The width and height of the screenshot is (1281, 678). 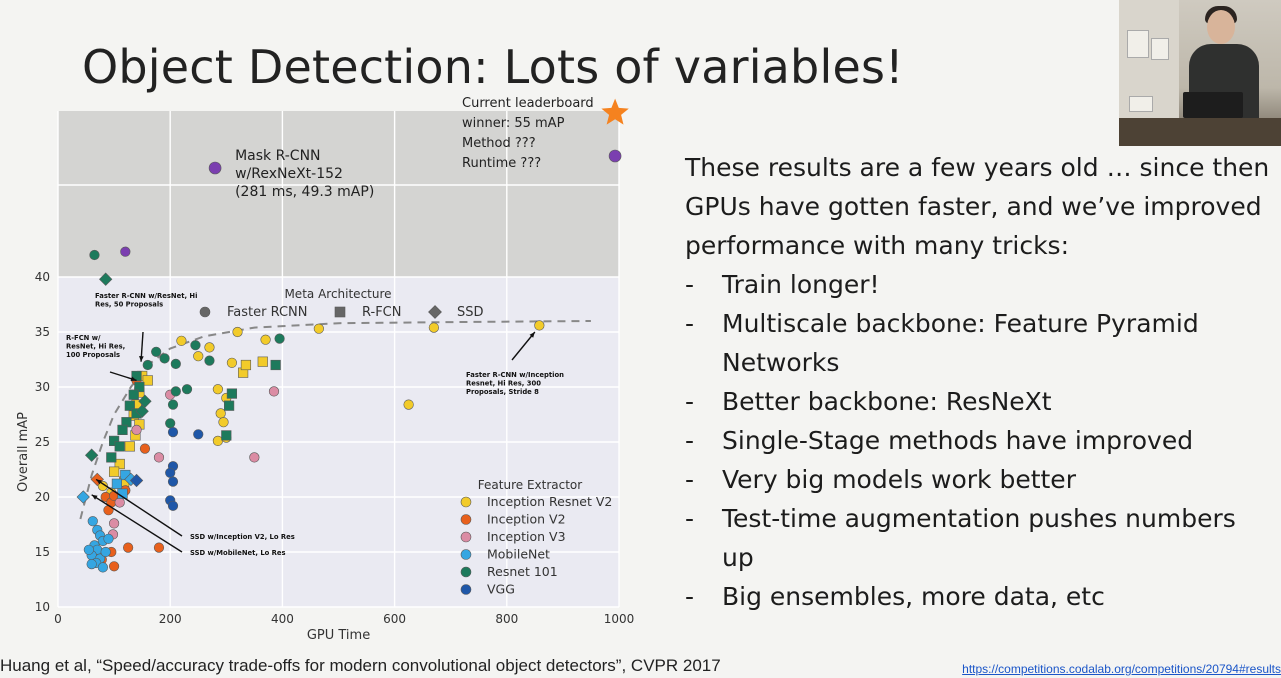 I want to click on meta-legend-title: Meta Architecture, so click(x=337, y=294).